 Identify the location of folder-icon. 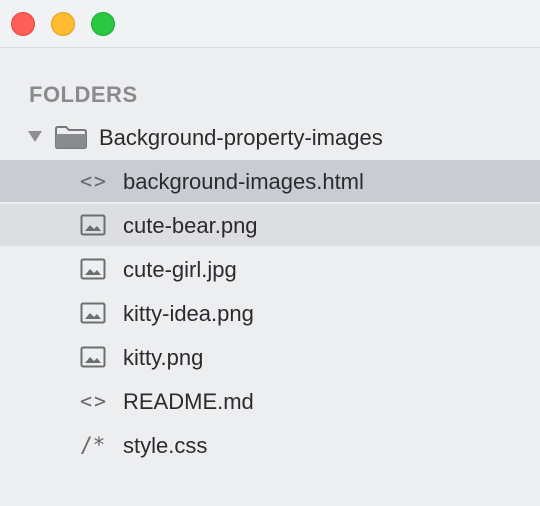
(71, 137).